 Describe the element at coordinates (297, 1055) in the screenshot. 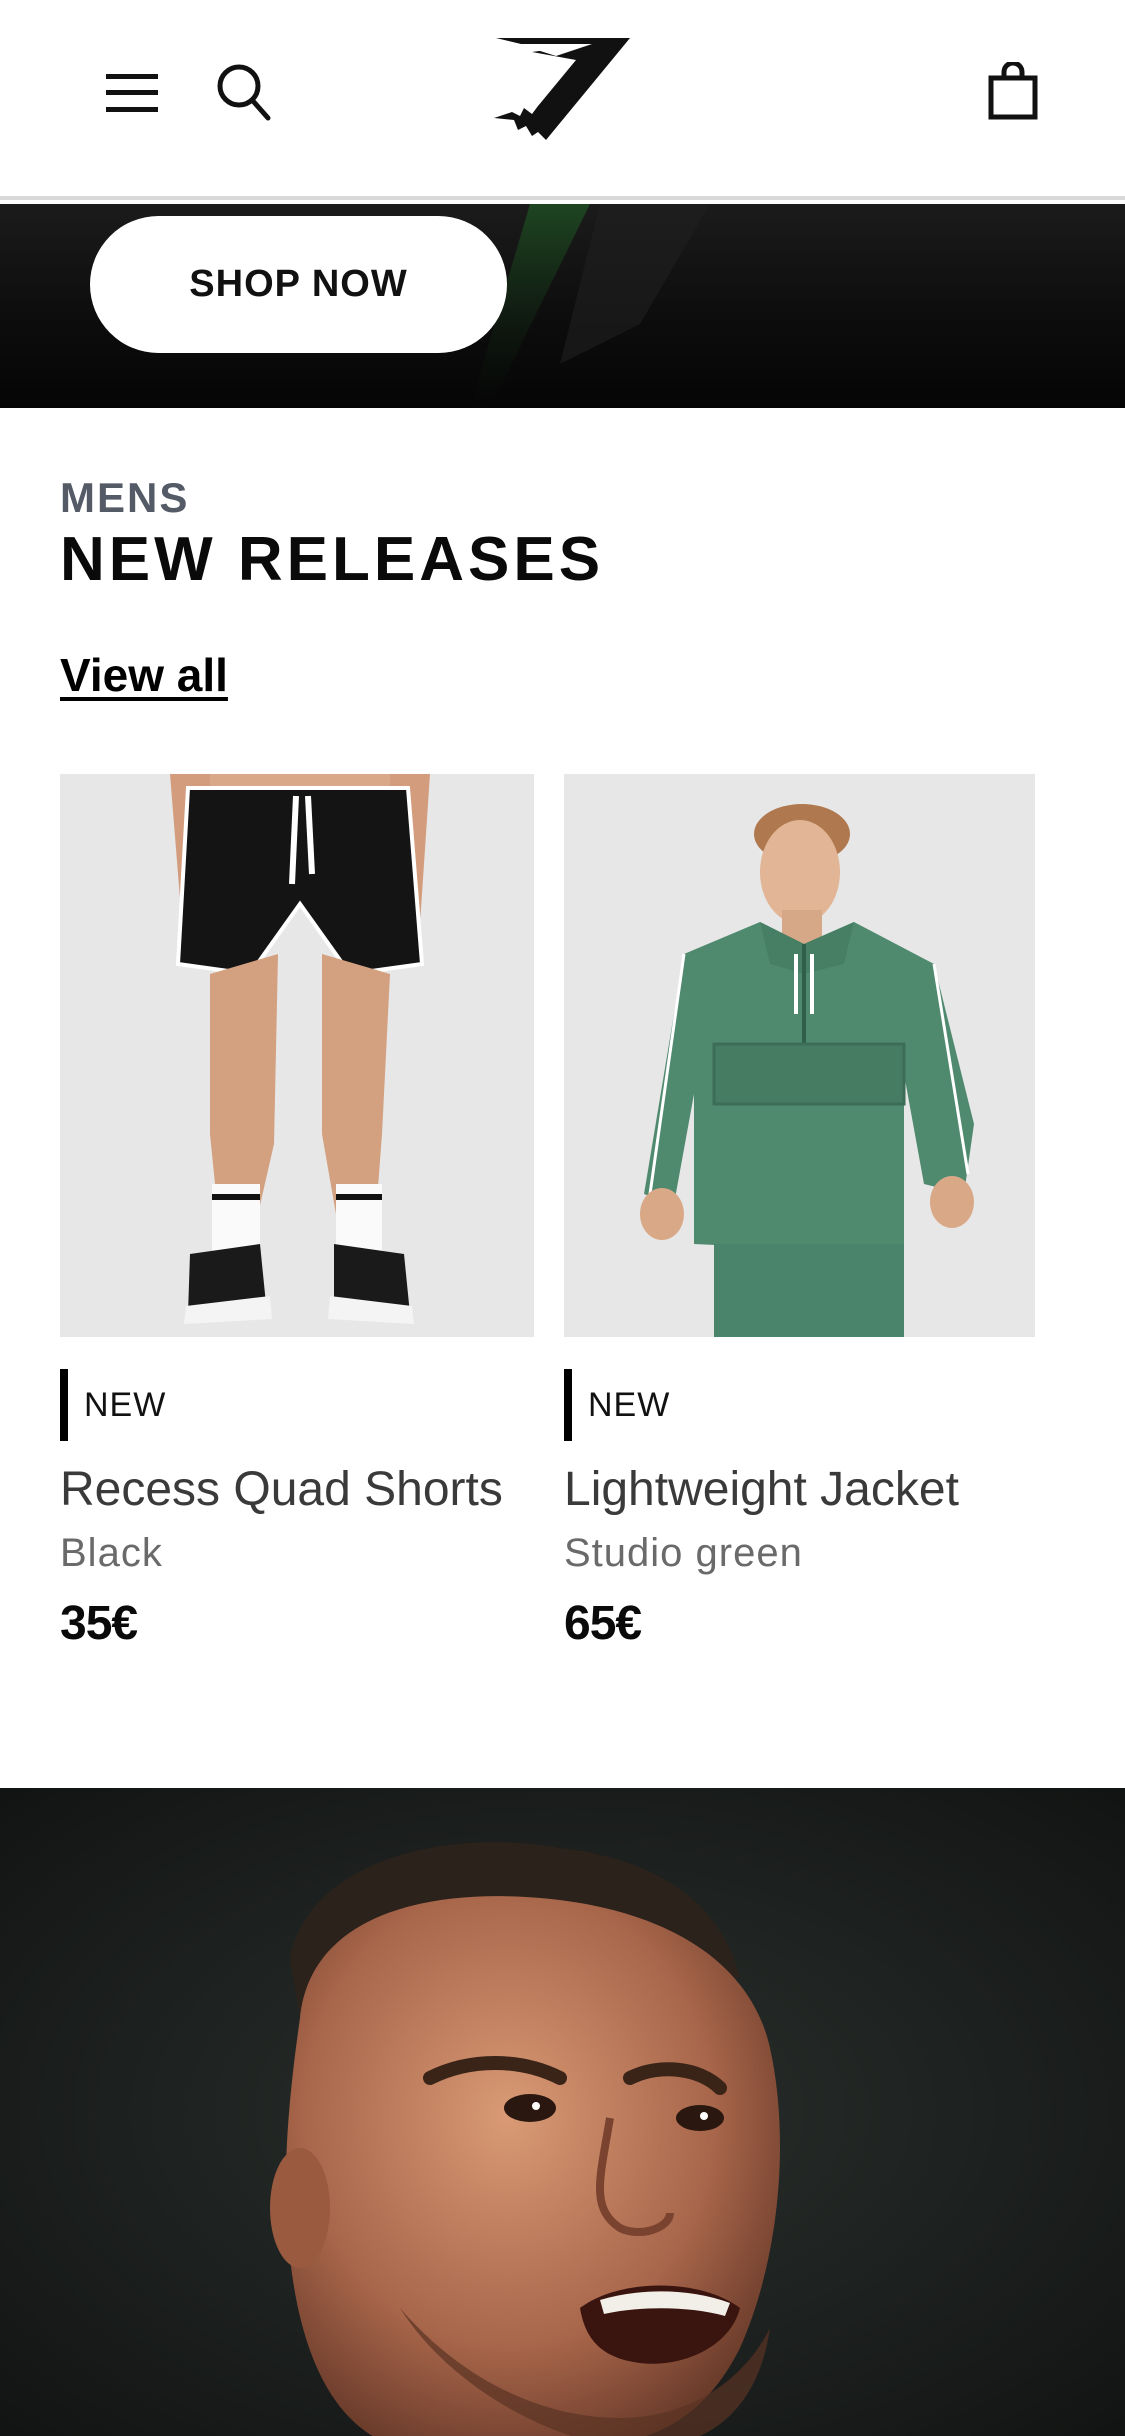

I see `product-image-shorts` at that location.